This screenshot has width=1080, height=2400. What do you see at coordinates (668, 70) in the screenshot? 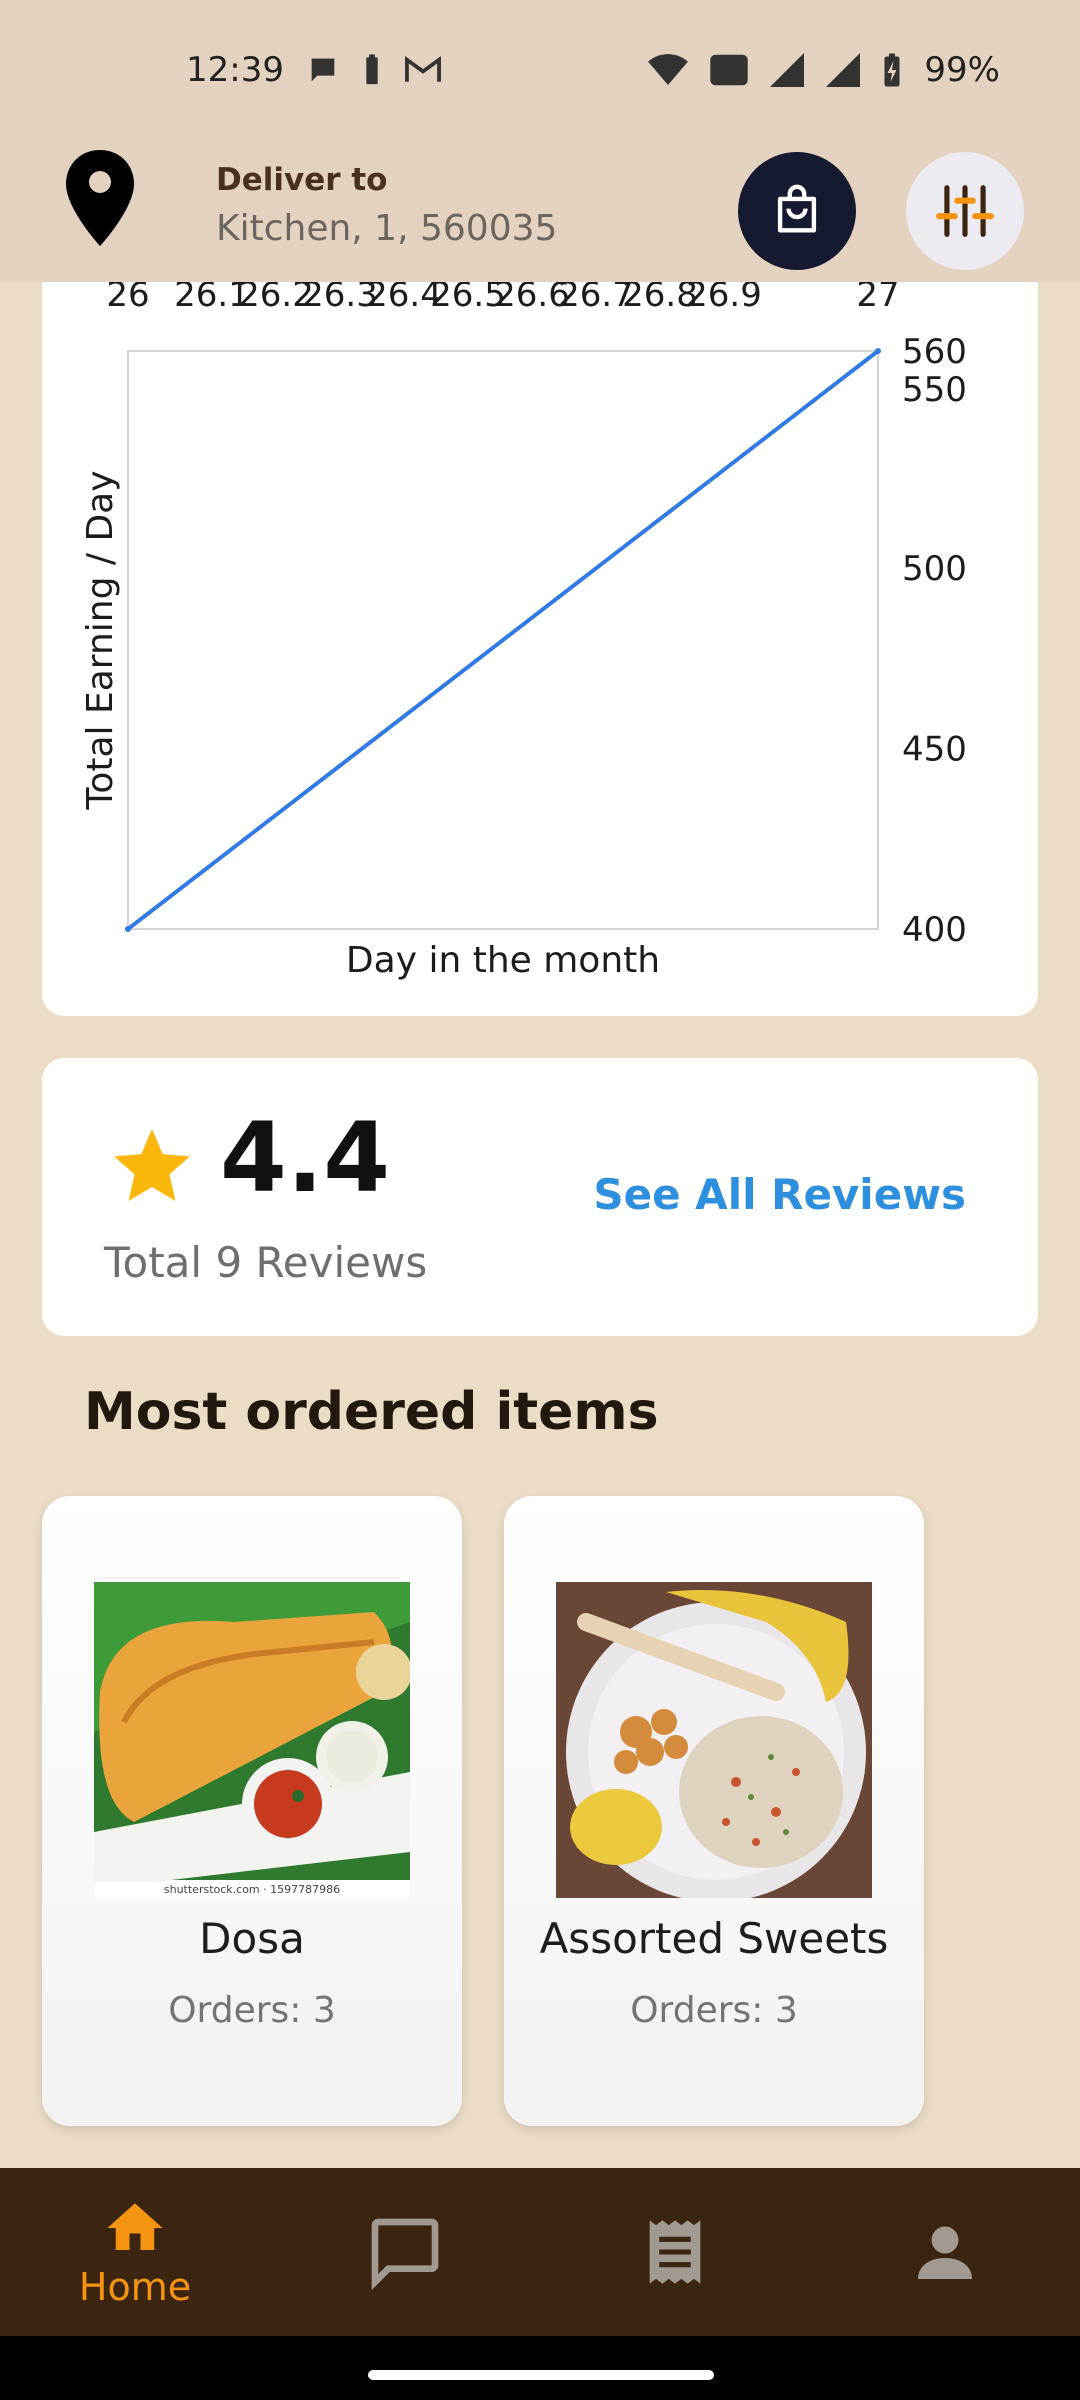
I see `wifi-icon` at bounding box center [668, 70].